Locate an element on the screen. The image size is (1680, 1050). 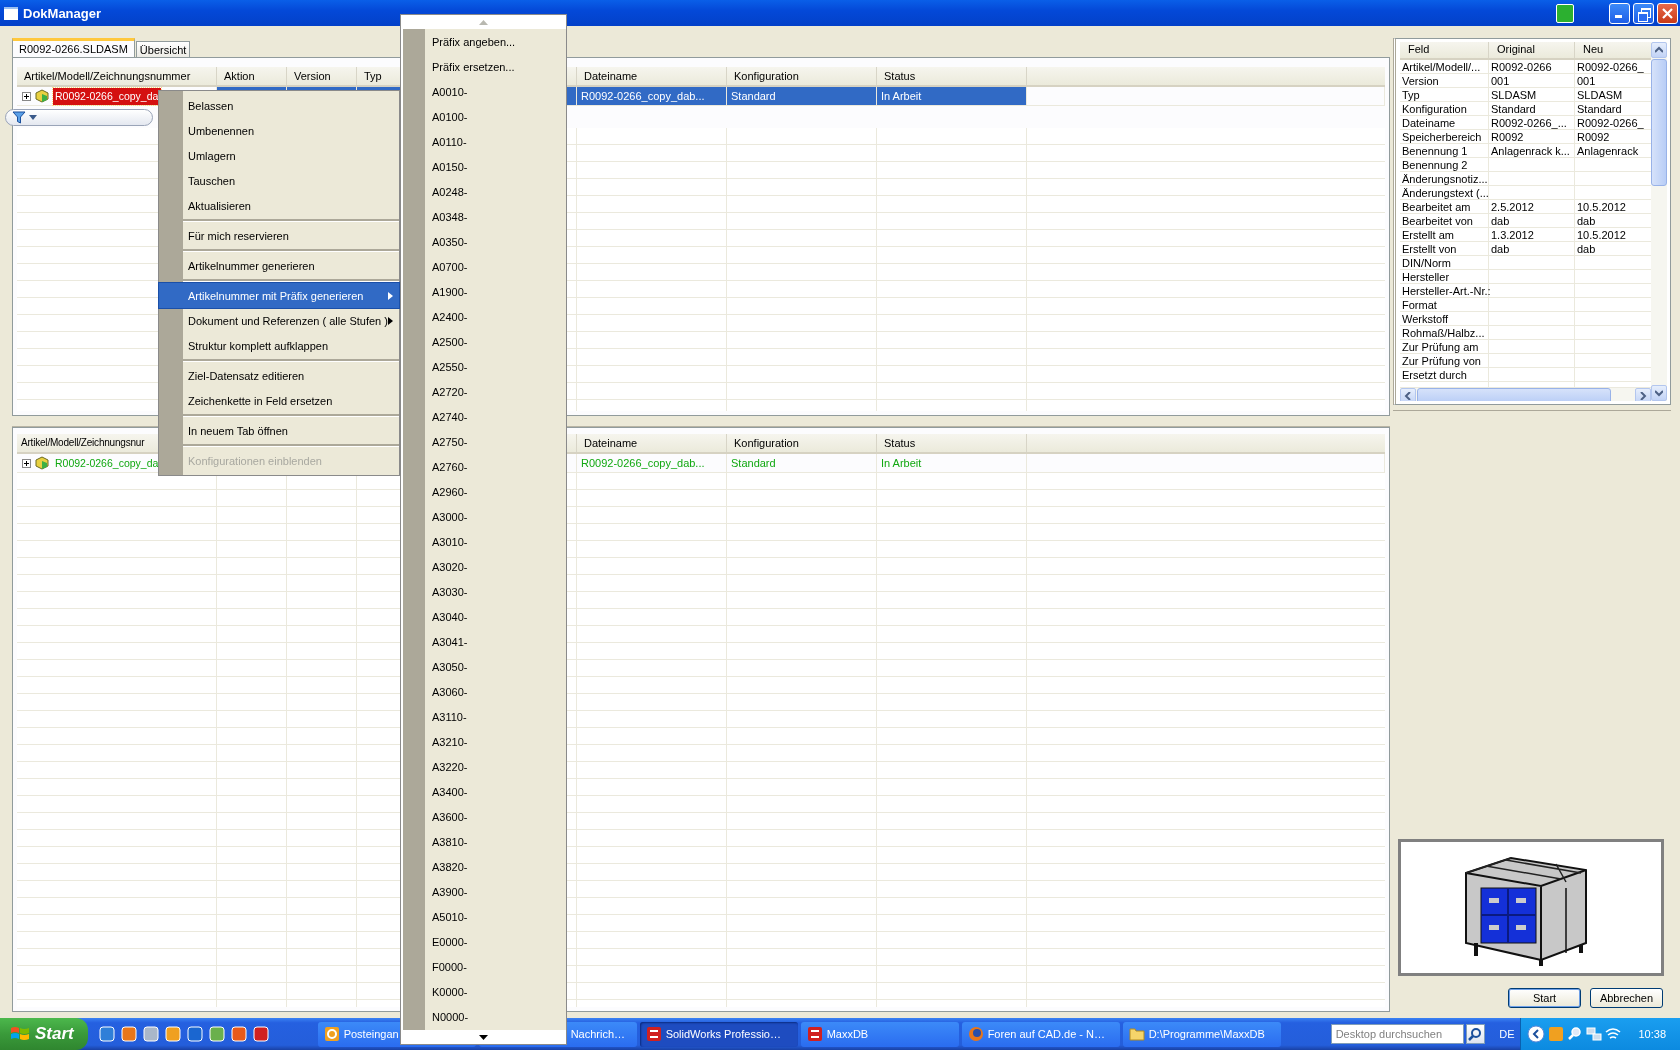
column-header: Original is located at coordinates (1532, 50).